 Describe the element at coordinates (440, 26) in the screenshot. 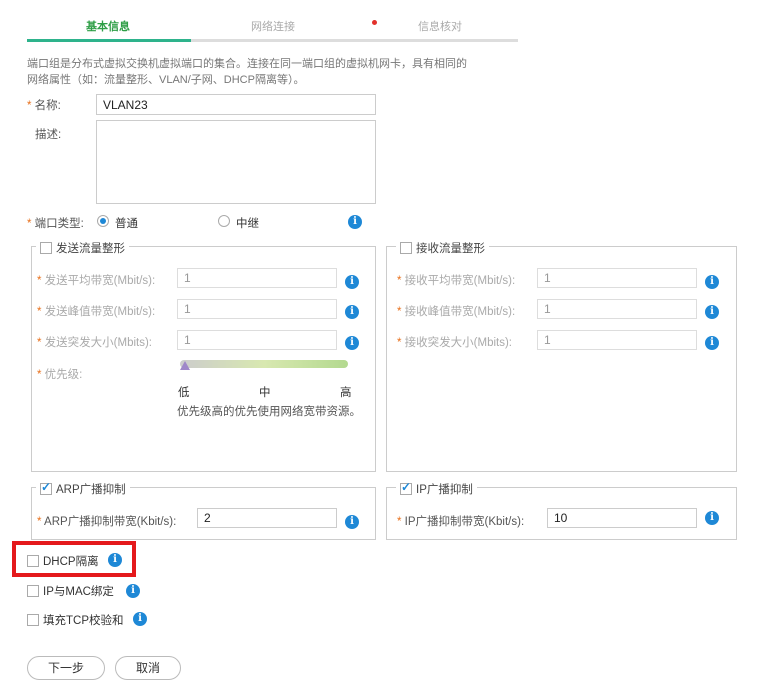

I see `step-info-check: 信息核对` at that location.